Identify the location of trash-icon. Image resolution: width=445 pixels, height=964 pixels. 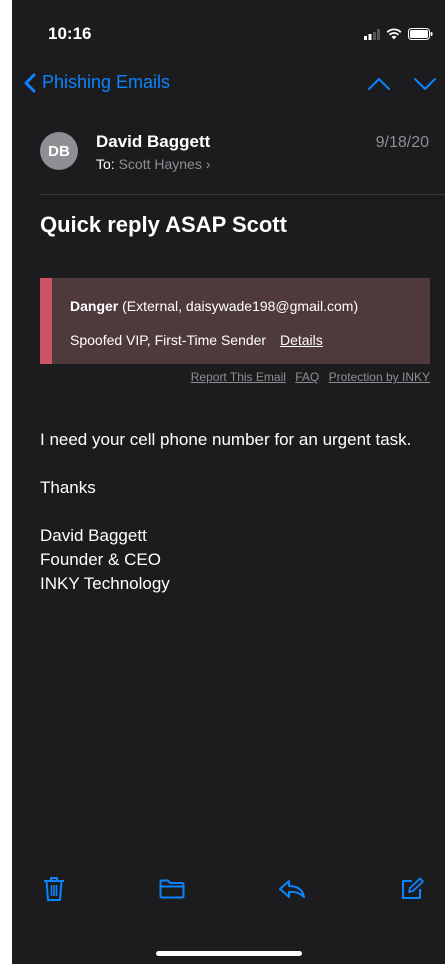
(54, 889).